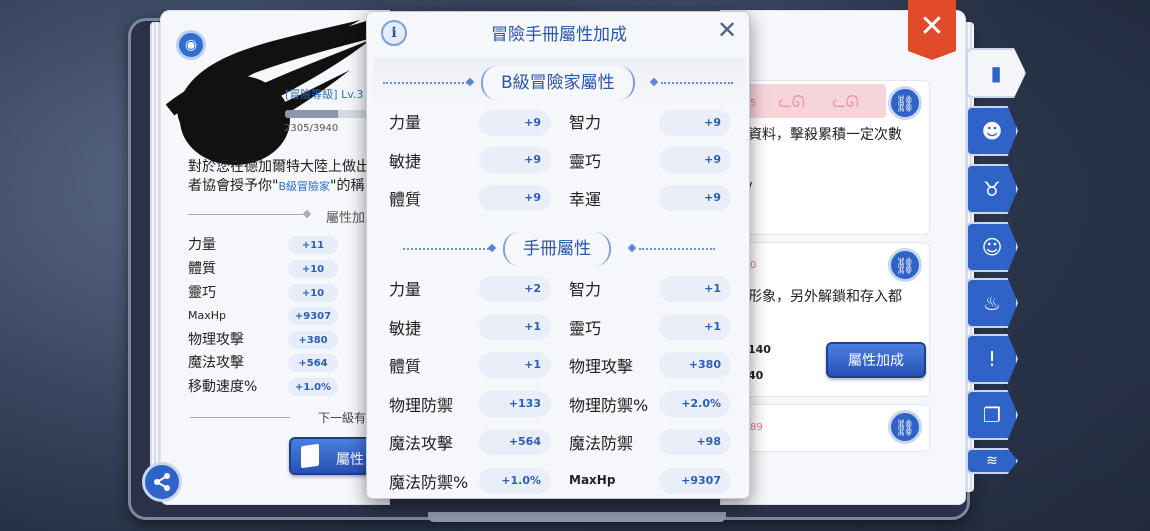 This screenshot has height=531, width=1150. What do you see at coordinates (825, 135) in the screenshot?
I see `card1-text: 資料，擊殺累積一定次數` at bounding box center [825, 135].